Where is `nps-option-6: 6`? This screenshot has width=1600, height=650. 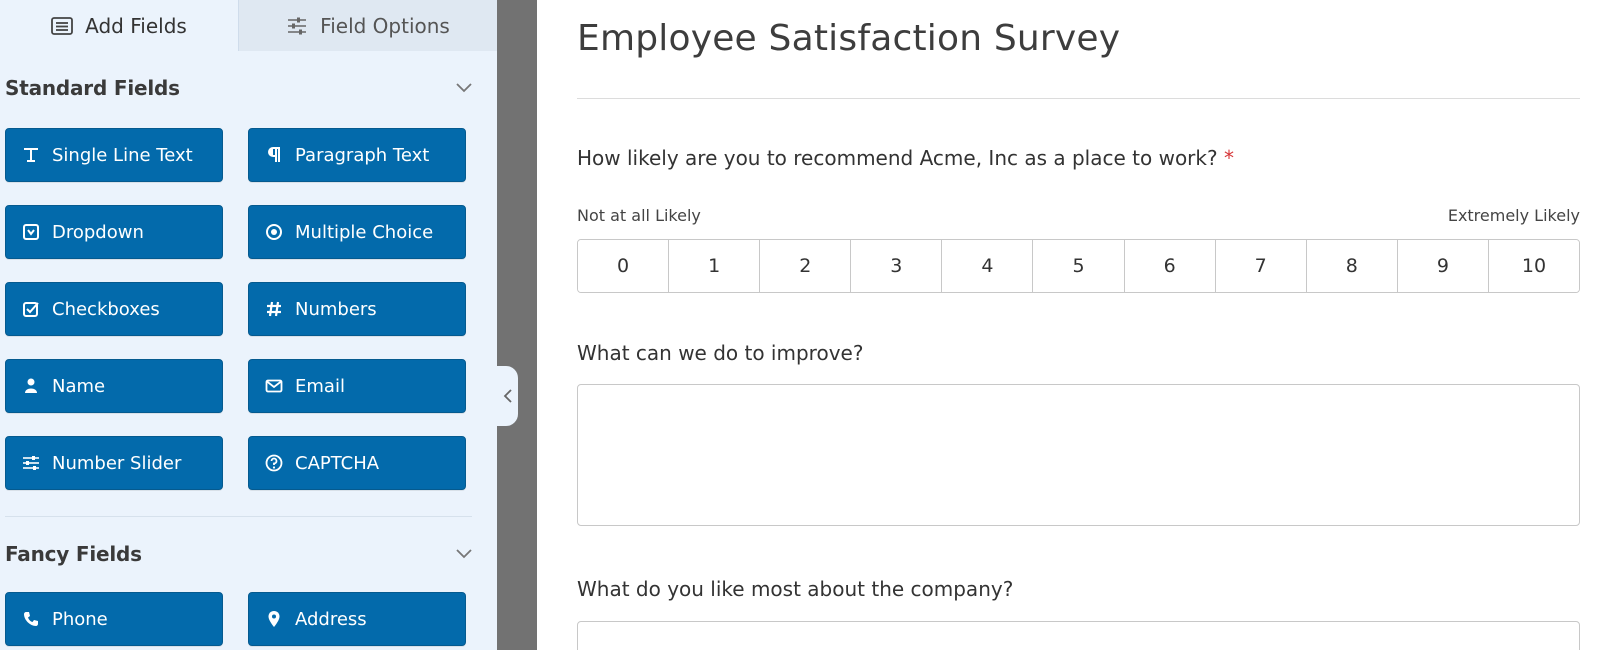 nps-option-6: 6 is located at coordinates (1170, 266).